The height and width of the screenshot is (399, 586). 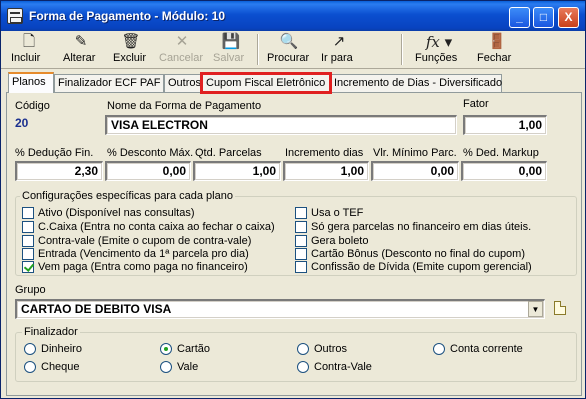 What do you see at coordinates (266, 83) in the screenshot?
I see `tab-cupom-fiscal-eletronico: Cupom Fiscal Eletrônico` at bounding box center [266, 83].